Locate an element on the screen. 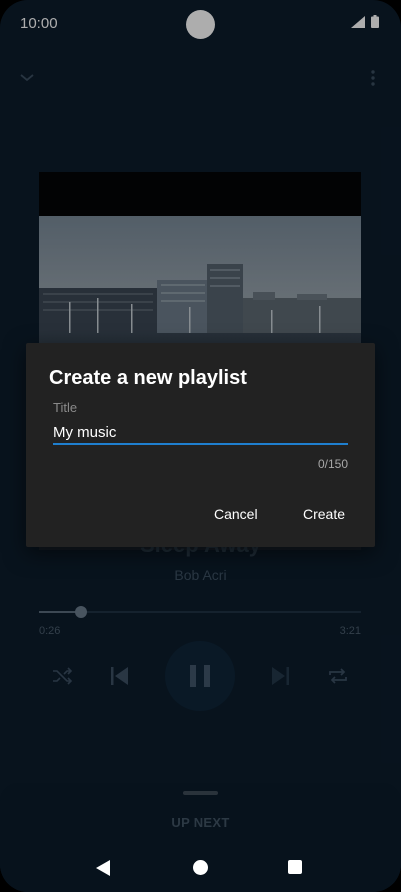 This screenshot has width=401, height=892. navigation-bar is located at coordinates (200, 868).